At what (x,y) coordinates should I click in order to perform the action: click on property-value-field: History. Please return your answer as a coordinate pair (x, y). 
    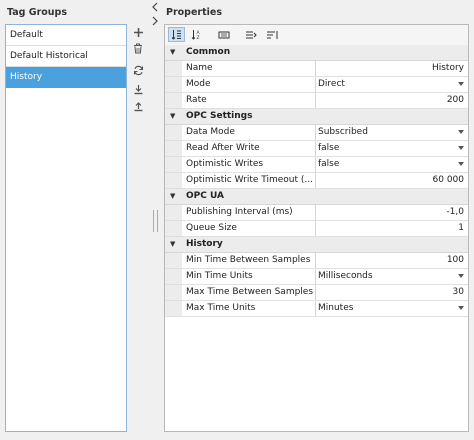
    Looking at the image, I should click on (391, 68).